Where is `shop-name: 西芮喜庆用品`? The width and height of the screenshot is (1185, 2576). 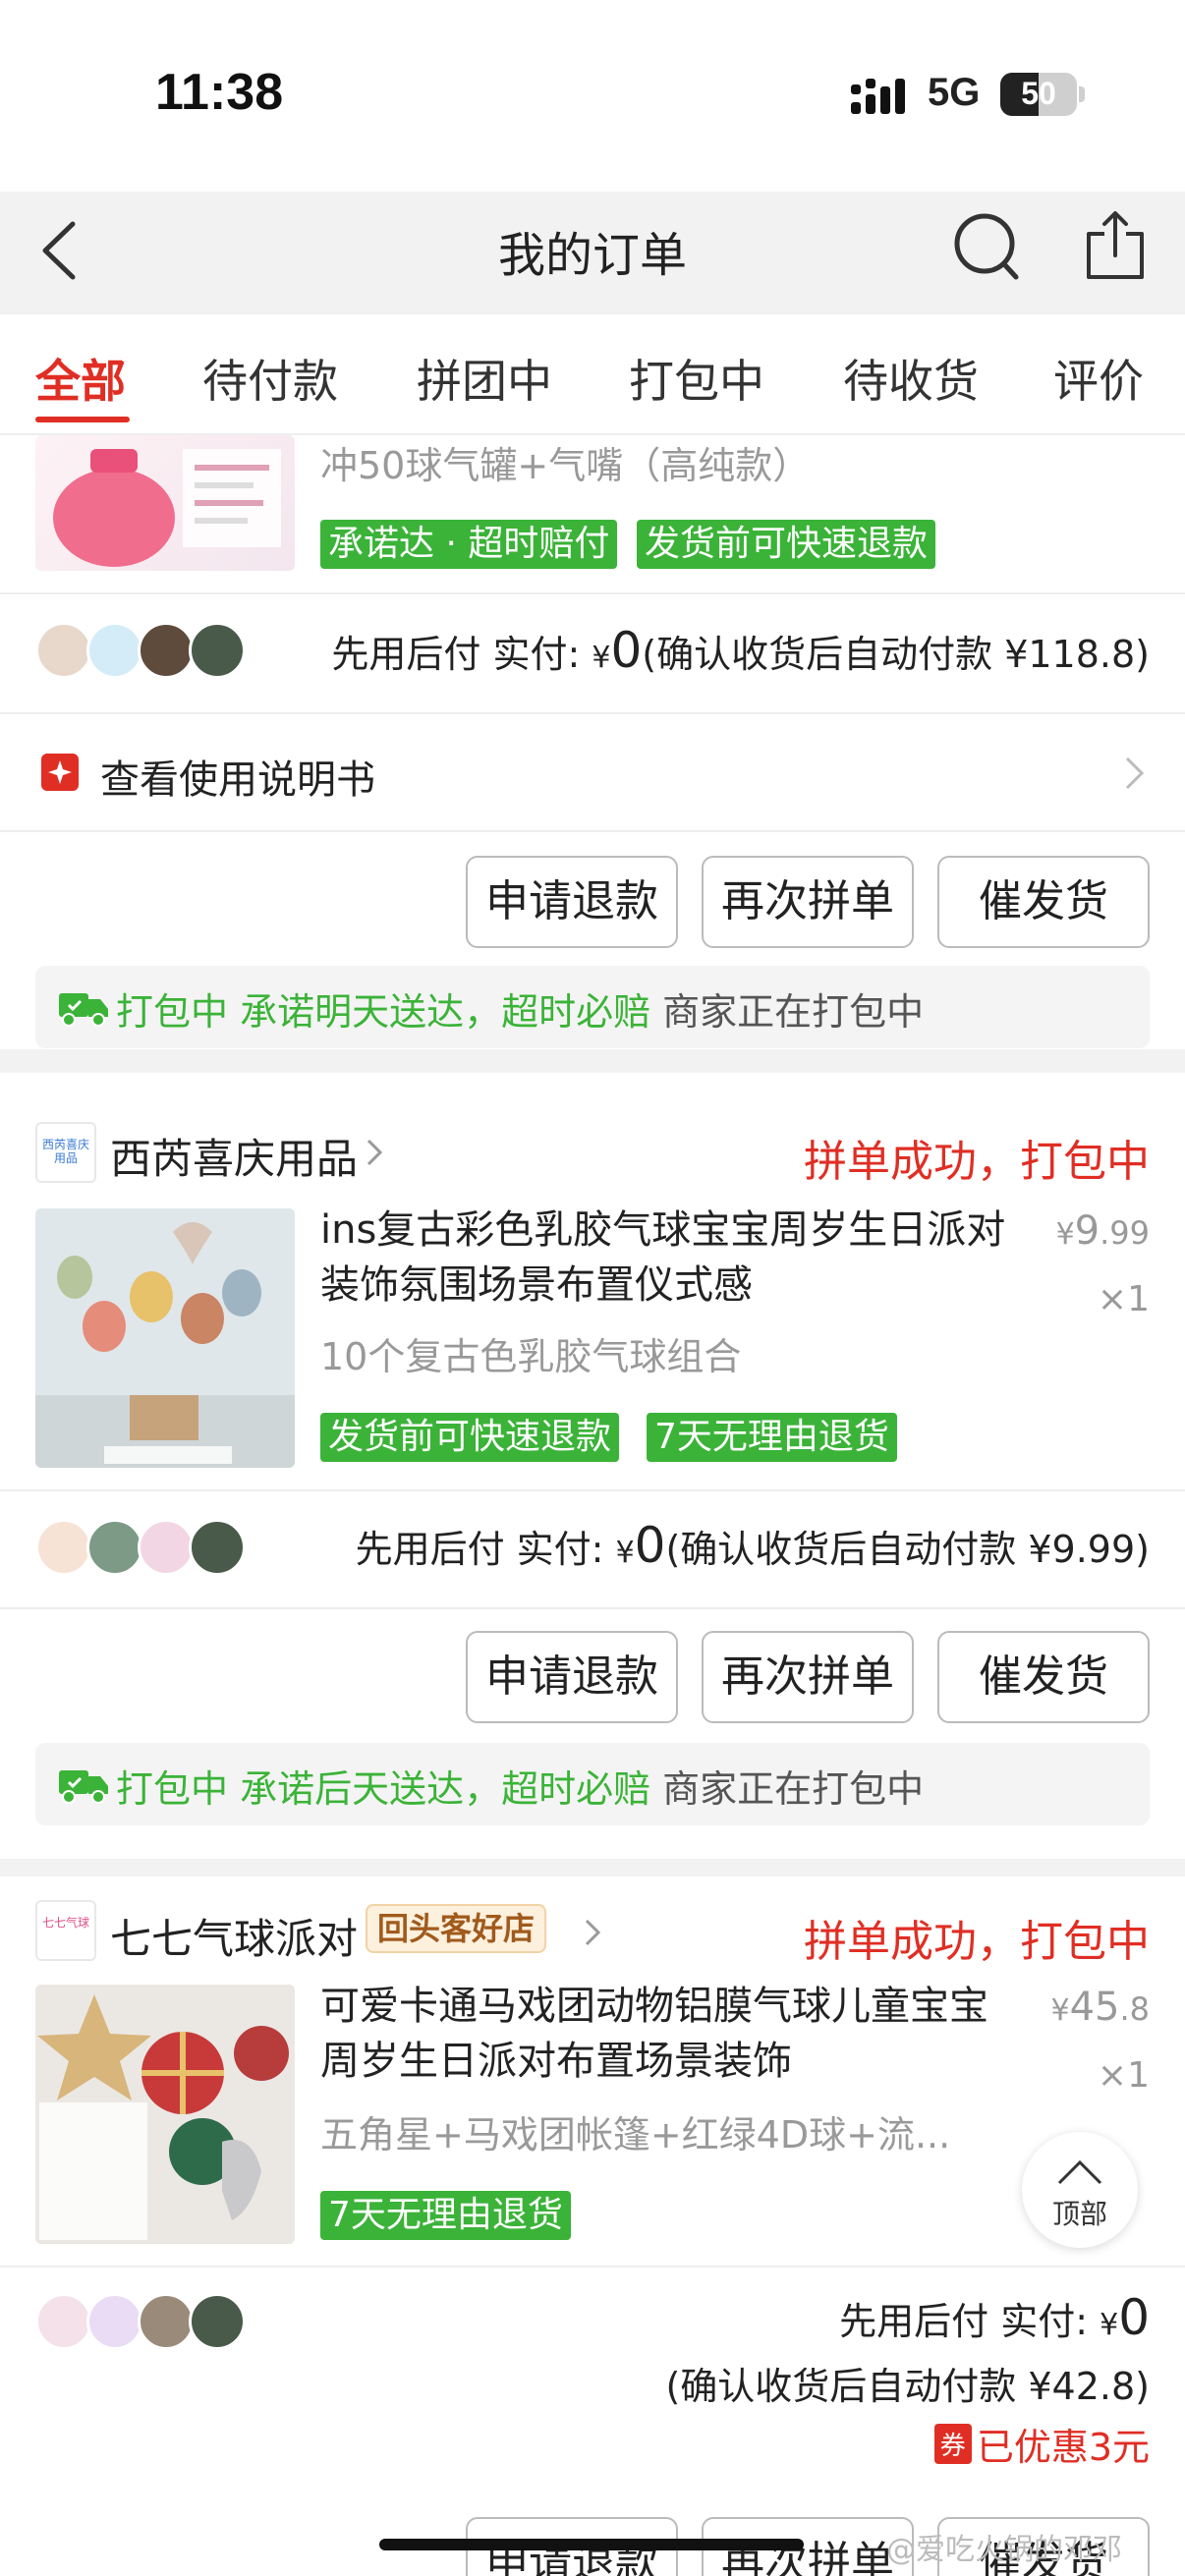
shop-name: 西芮喜庆用品 is located at coordinates (234, 1156).